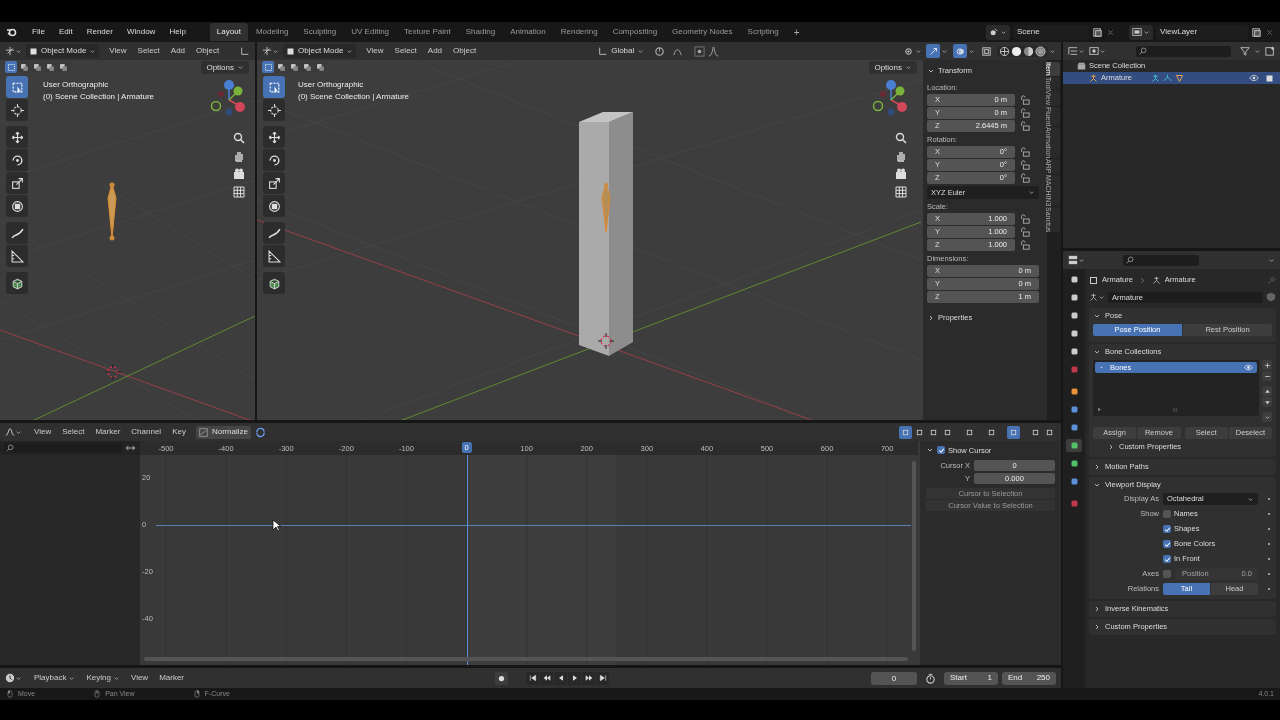 This screenshot has height=720, width=1280. Describe the element at coordinates (971, 678) in the screenshot. I see `start-frame-field: Start 1` at that location.